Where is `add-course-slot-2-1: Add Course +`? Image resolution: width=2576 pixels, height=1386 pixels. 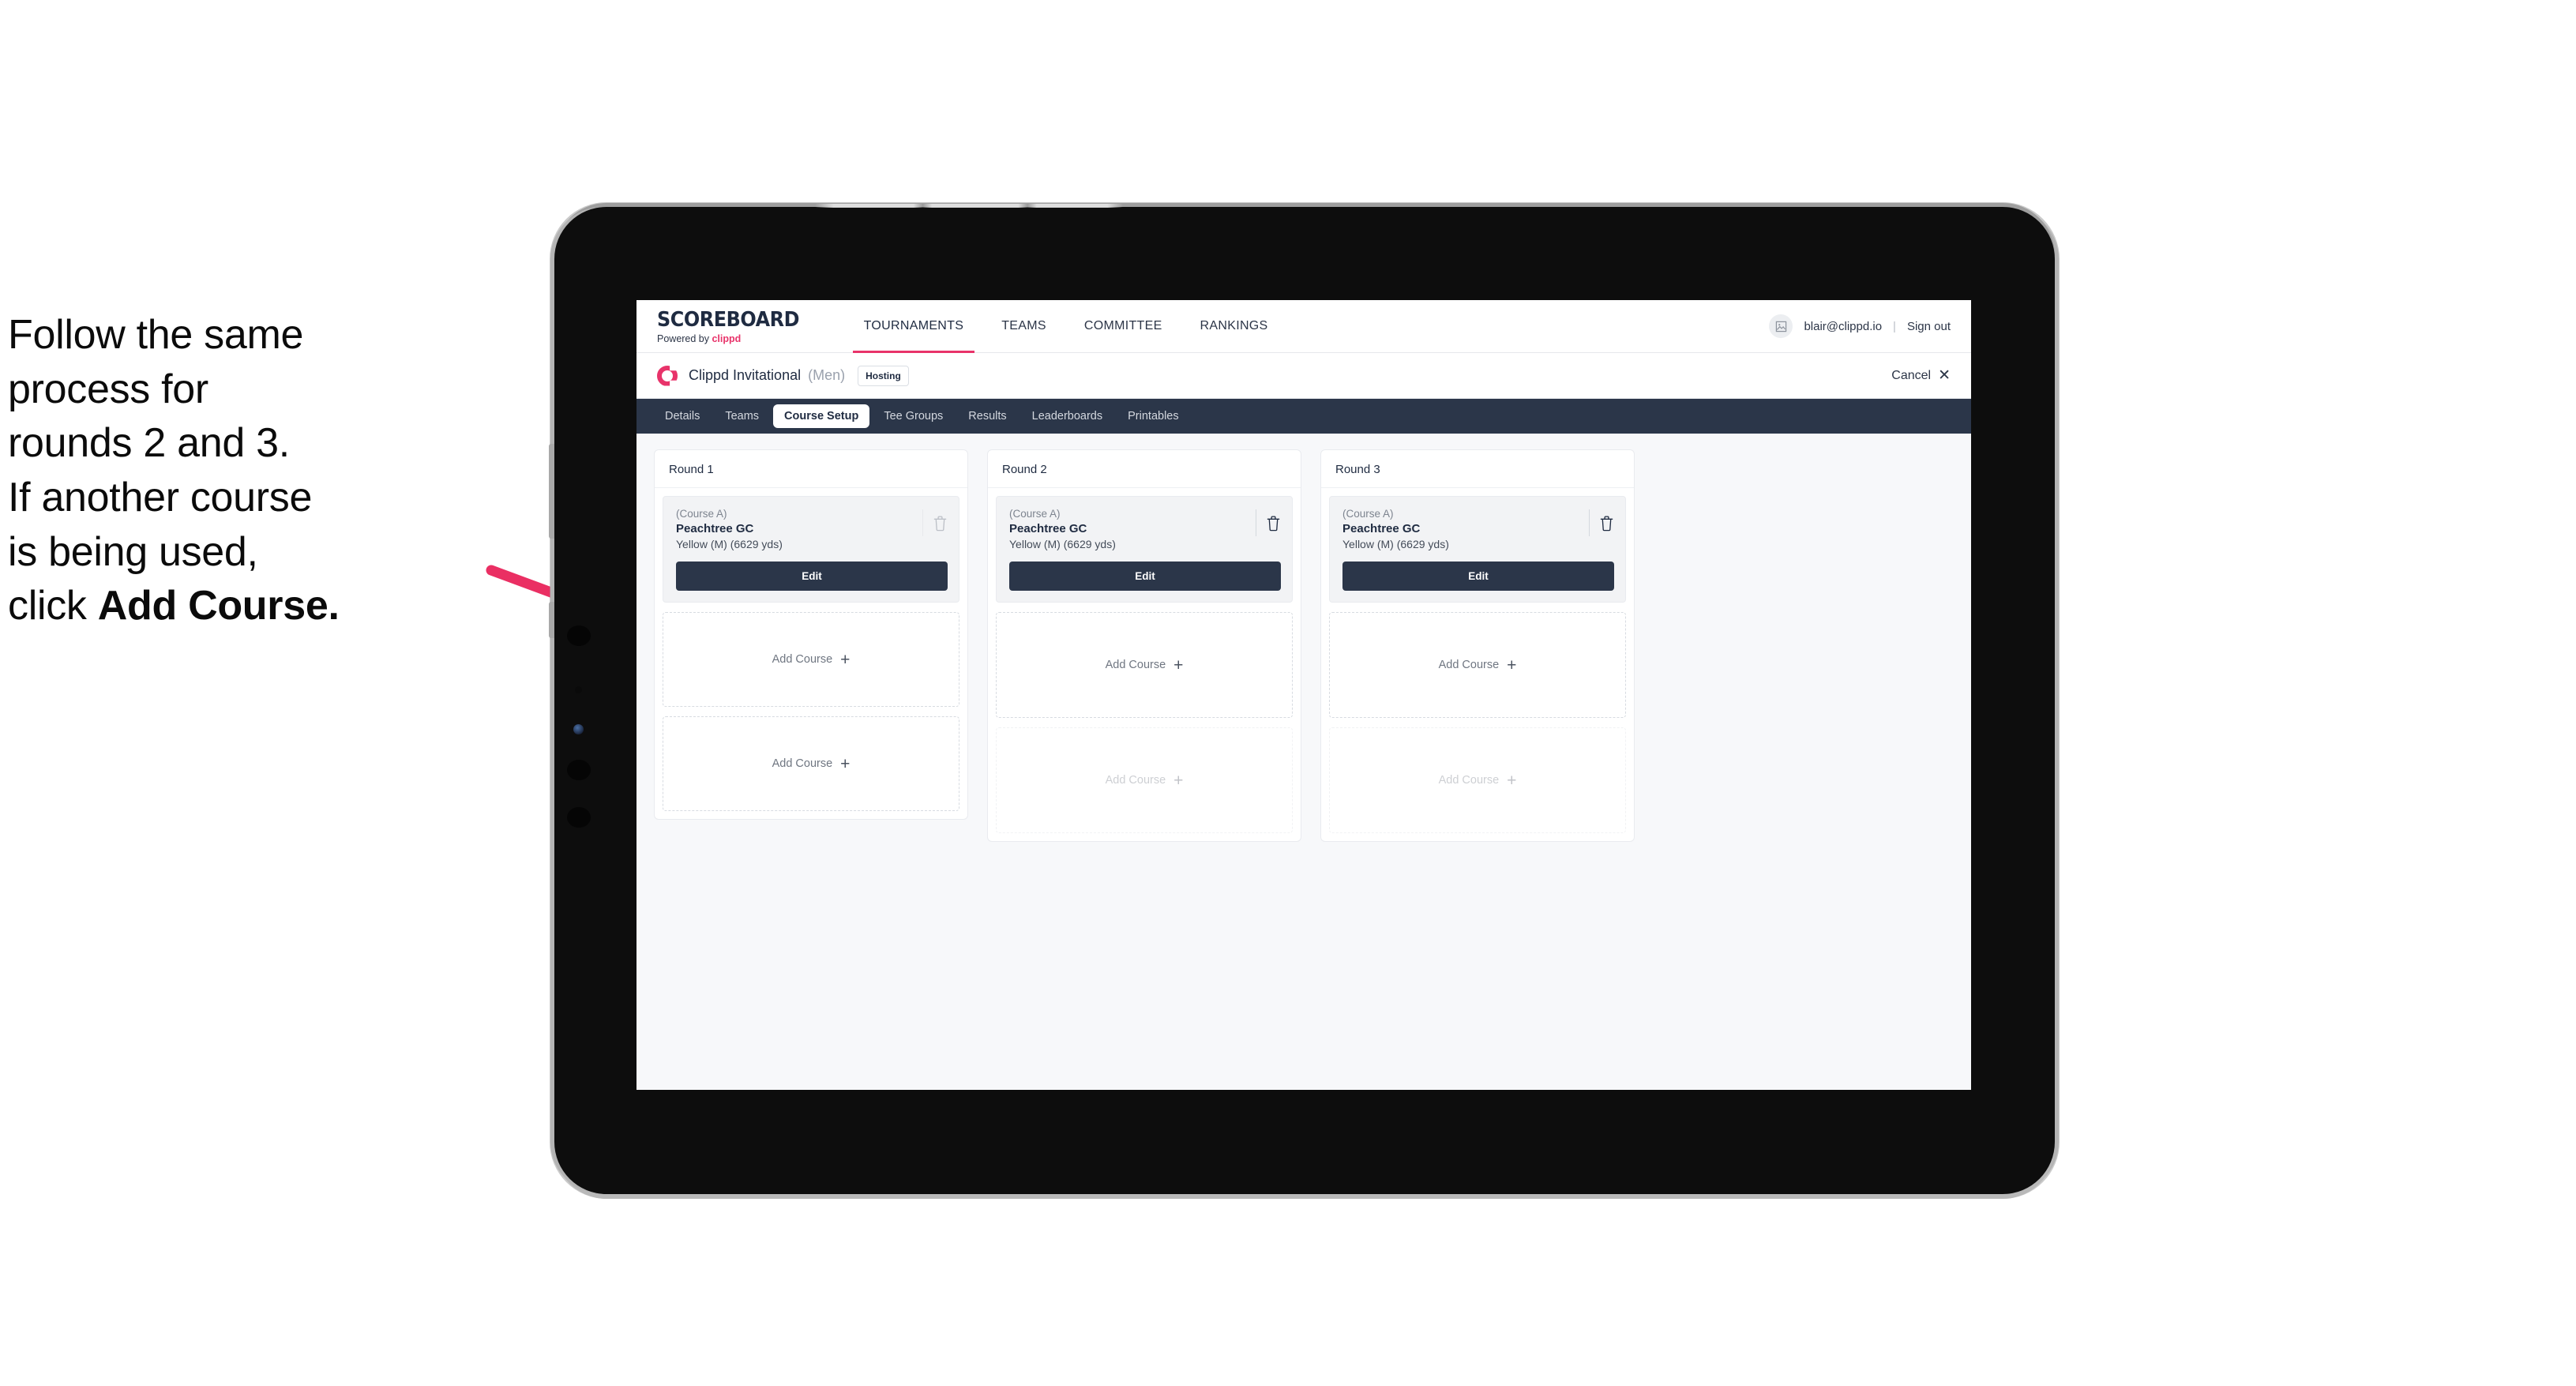 add-course-slot-2-1: Add Course + is located at coordinates (1144, 665).